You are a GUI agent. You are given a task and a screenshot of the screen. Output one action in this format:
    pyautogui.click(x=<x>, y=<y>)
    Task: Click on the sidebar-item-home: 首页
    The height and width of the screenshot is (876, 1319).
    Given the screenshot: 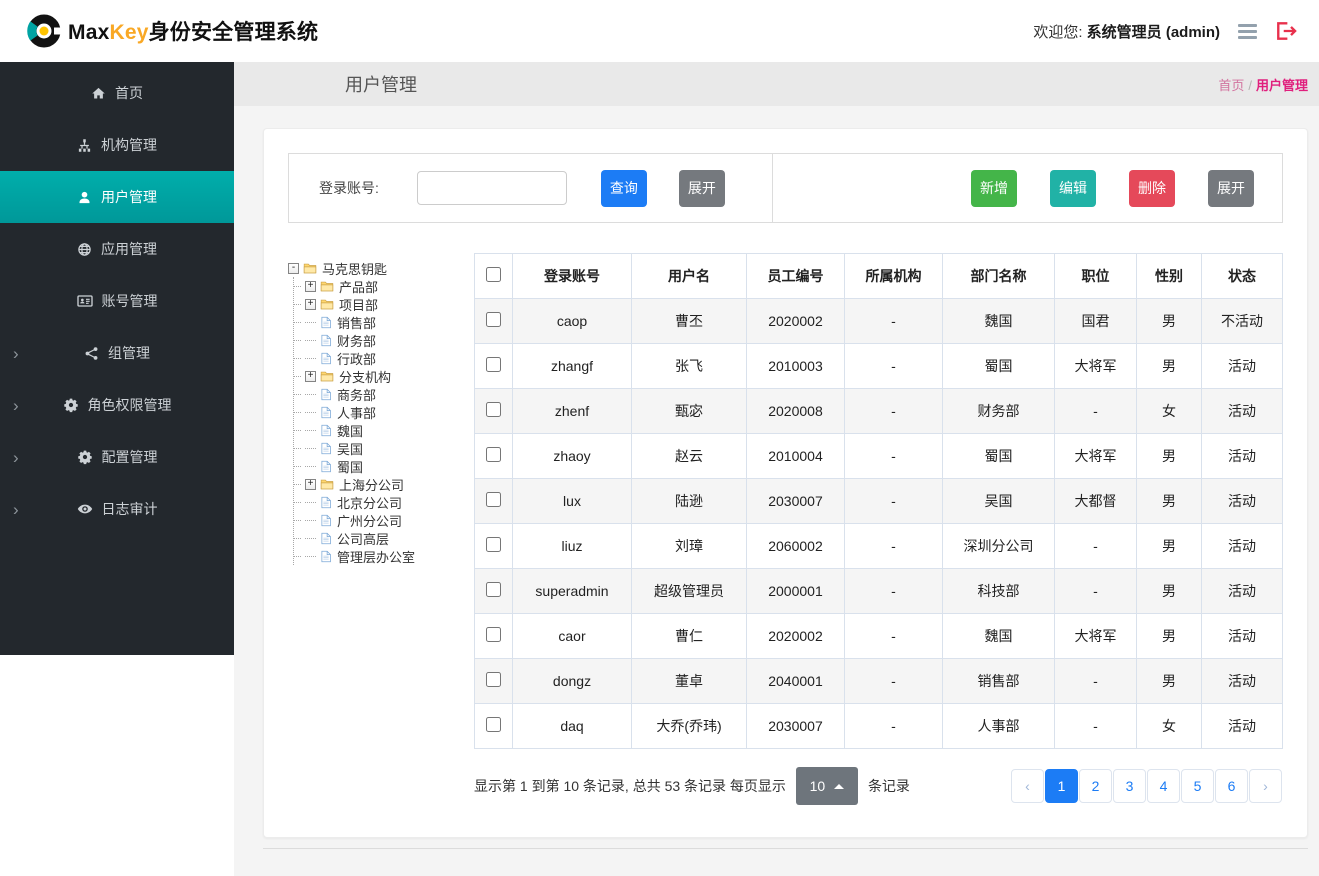 What is the action you would take?
    pyautogui.click(x=117, y=93)
    